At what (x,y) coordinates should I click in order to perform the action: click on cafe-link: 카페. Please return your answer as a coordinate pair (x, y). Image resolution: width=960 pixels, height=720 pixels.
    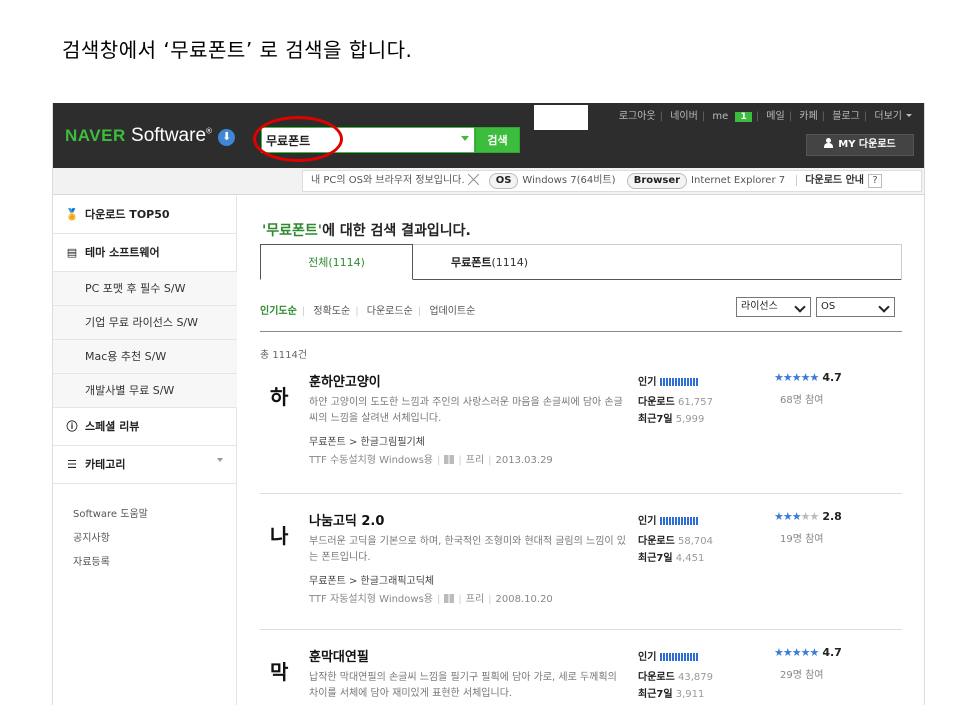
    Looking at the image, I should click on (808, 116).